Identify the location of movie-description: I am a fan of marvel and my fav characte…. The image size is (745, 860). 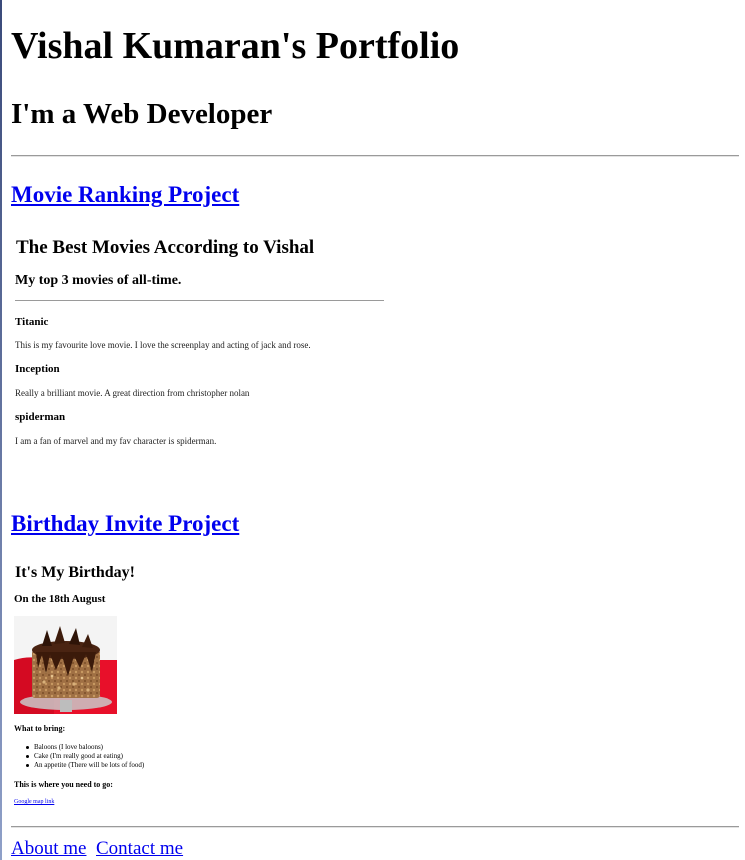
(116, 441).